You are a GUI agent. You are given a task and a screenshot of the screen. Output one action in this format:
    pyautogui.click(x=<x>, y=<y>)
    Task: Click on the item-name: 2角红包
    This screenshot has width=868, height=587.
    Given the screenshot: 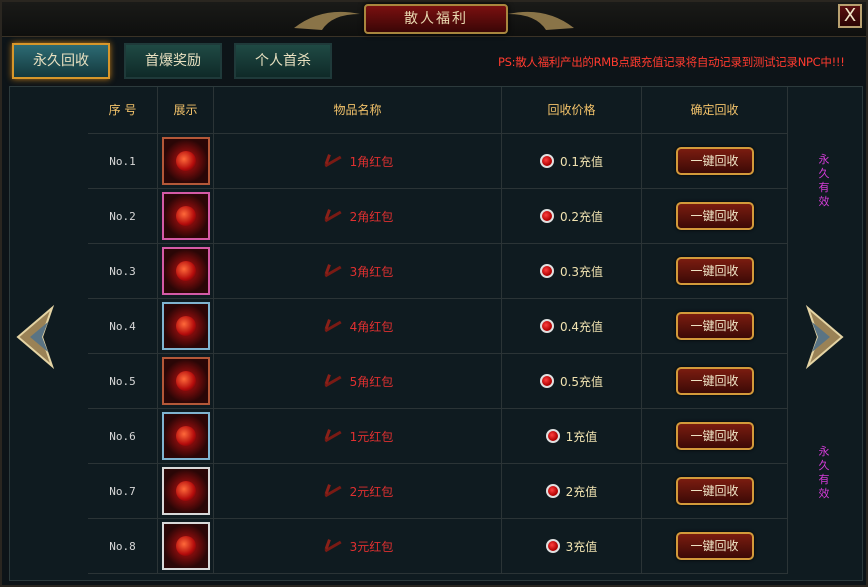 What is the action you would take?
    pyautogui.click(x=371, y=216)
    